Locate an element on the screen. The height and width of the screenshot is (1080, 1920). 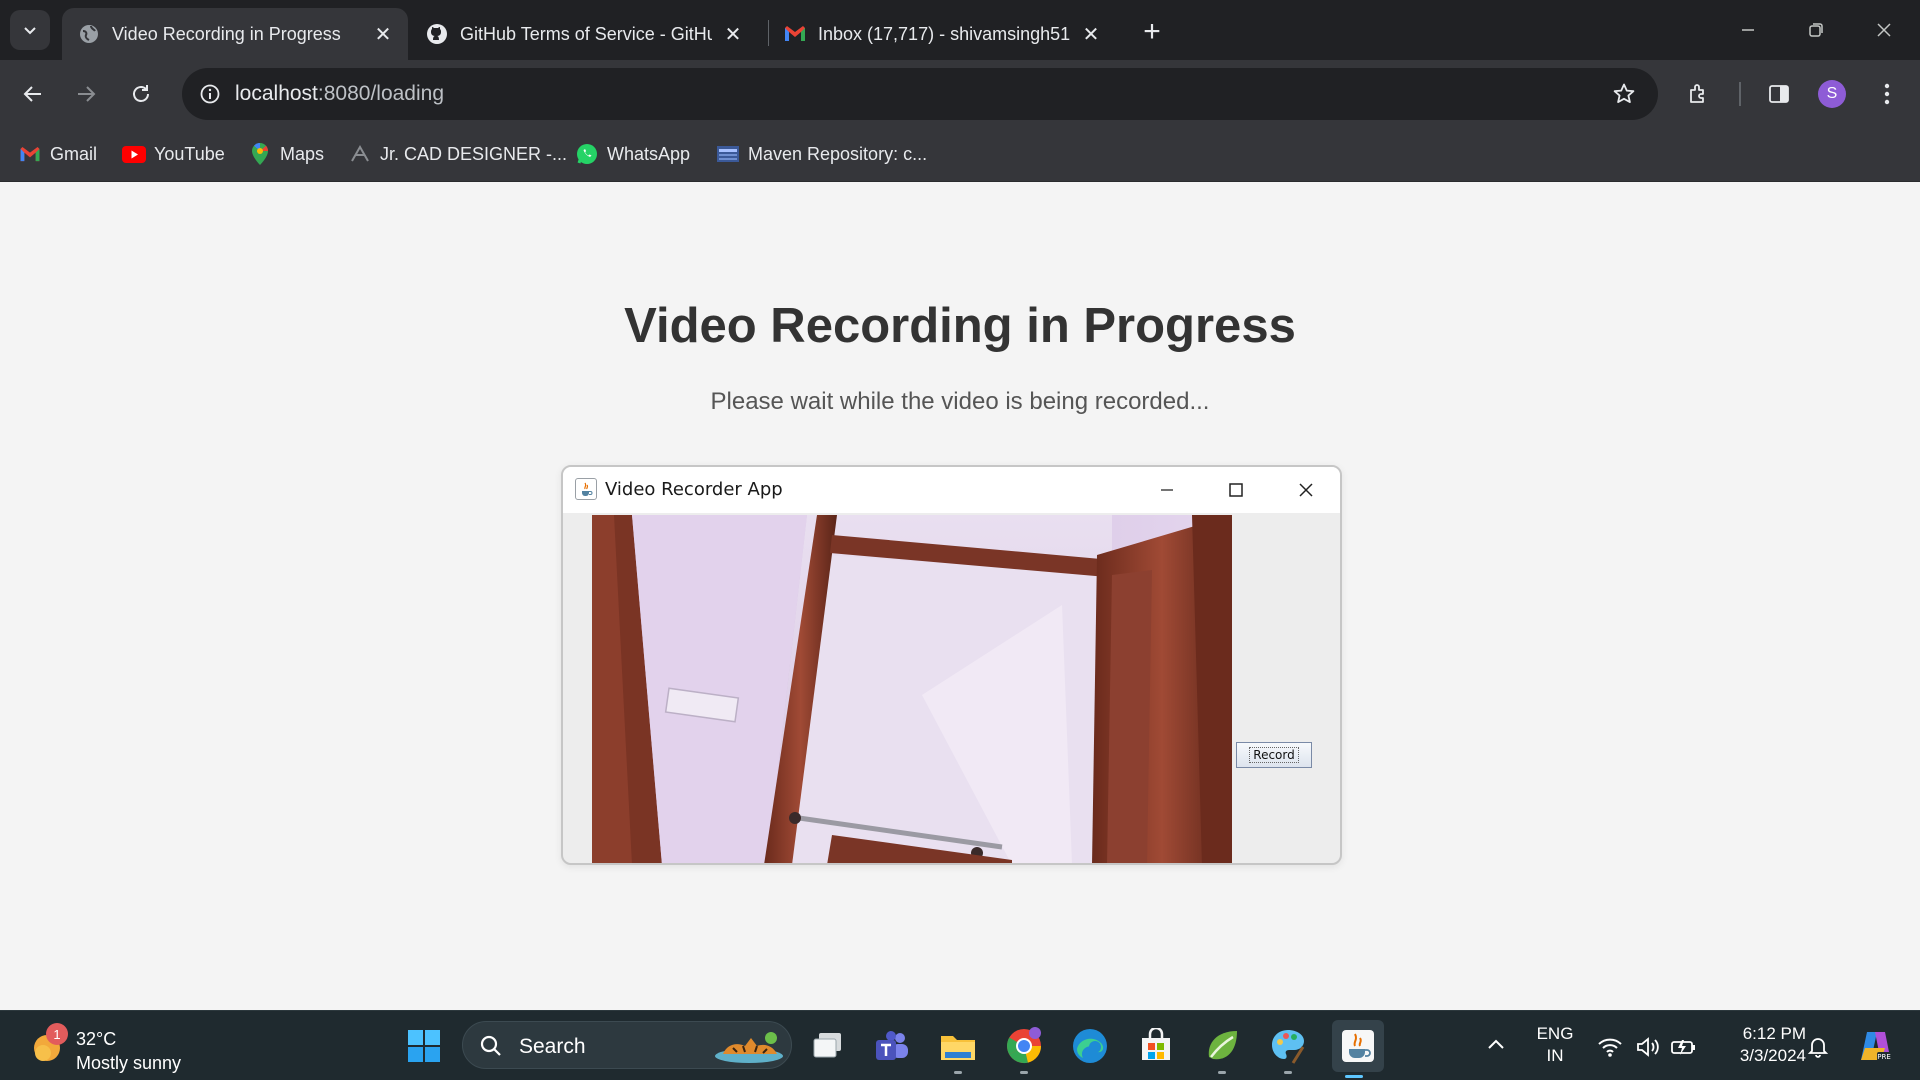
tab-title: Inbox (17,717) - shivamsingh51 is located at coordinates (944, 33).